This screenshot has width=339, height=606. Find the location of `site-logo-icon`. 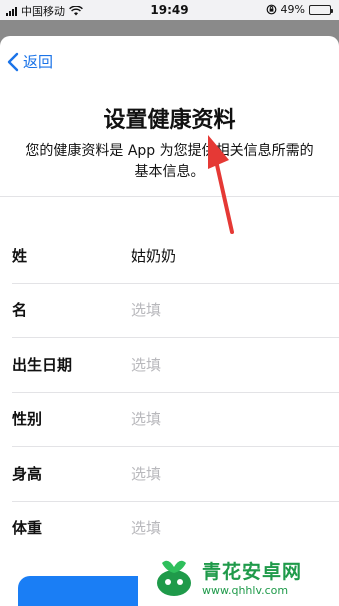

site-logo-icon is located at coordinates (174, 578).